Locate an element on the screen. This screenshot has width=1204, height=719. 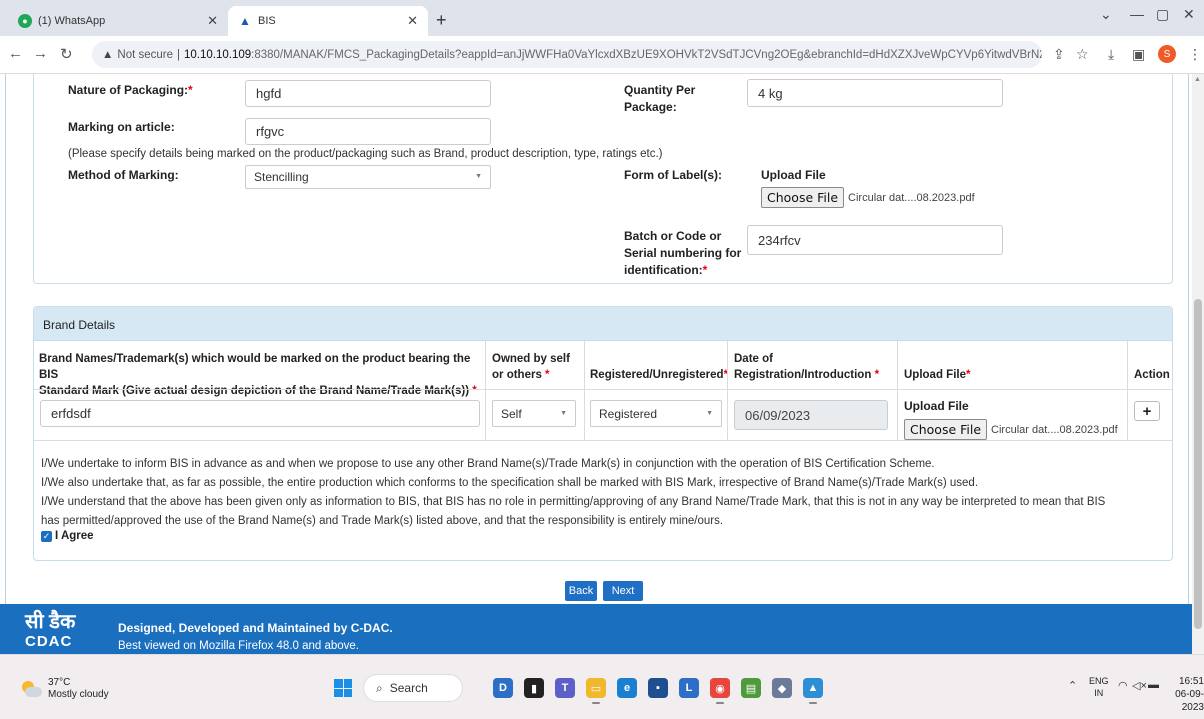
scroll-up-icon: ▲ is located at coordinates (1197, 79).